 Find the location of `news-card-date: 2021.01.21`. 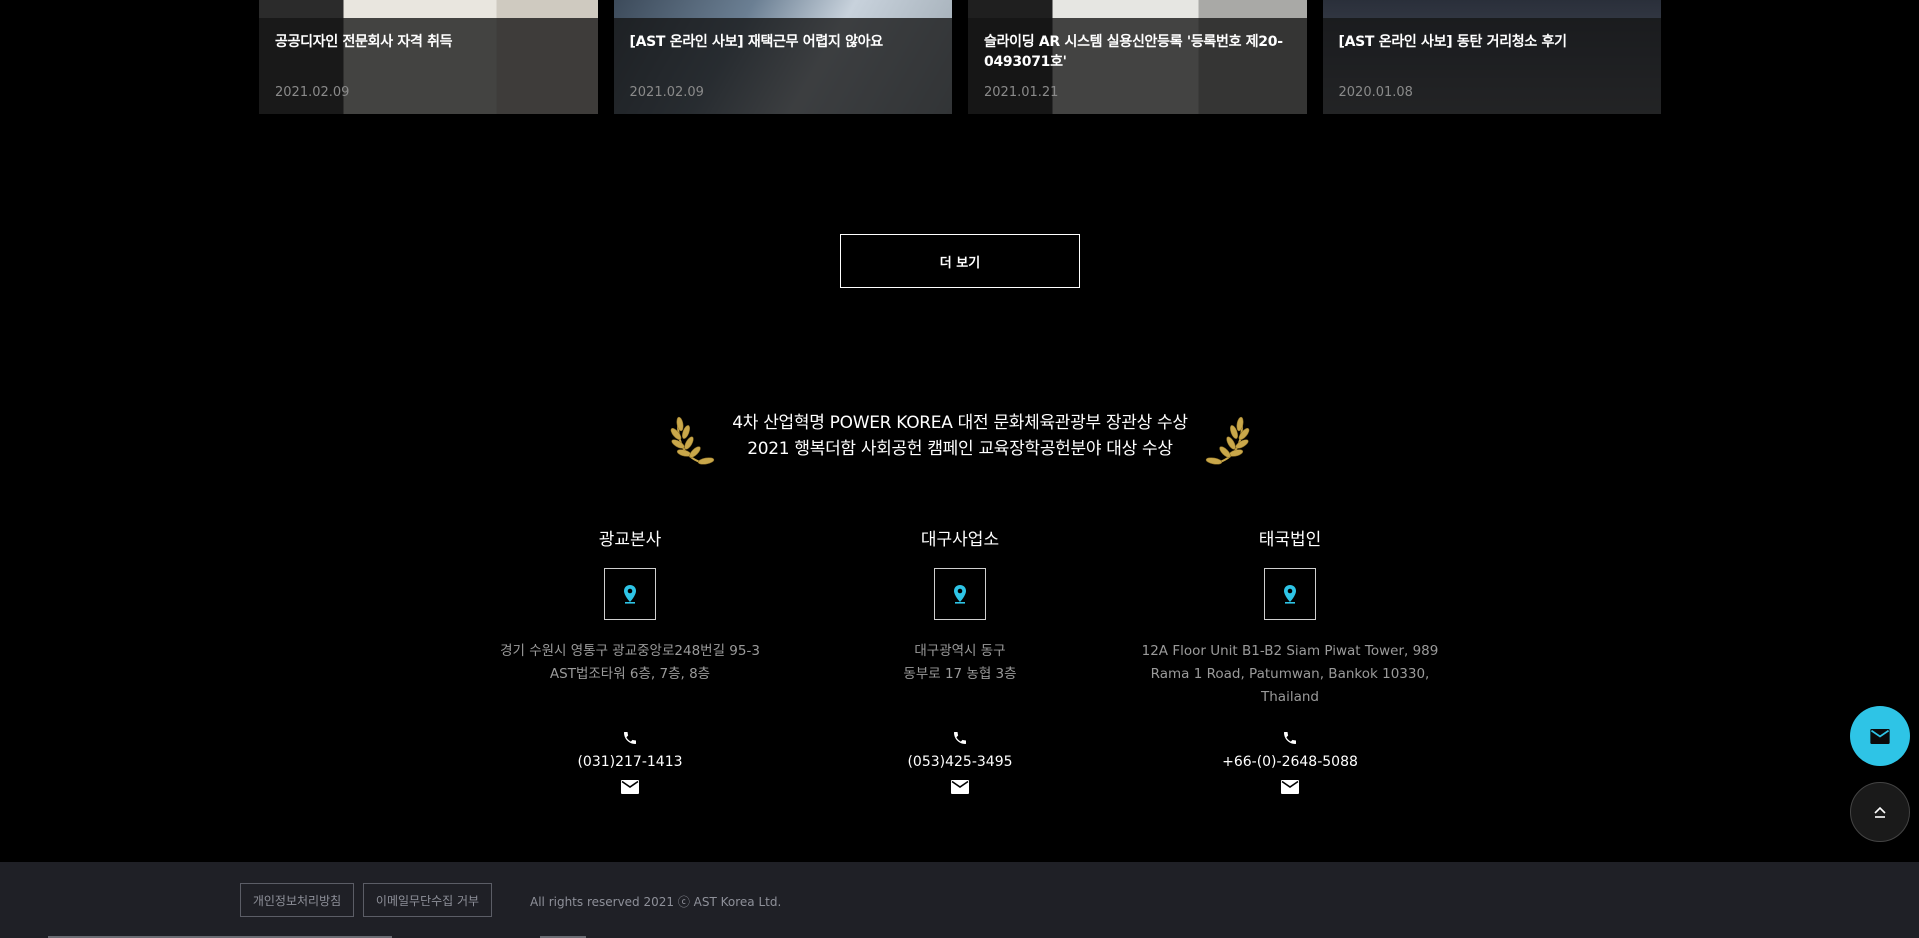

news-card-date: 2021.01.21 is located at coordinates (1021, 92).